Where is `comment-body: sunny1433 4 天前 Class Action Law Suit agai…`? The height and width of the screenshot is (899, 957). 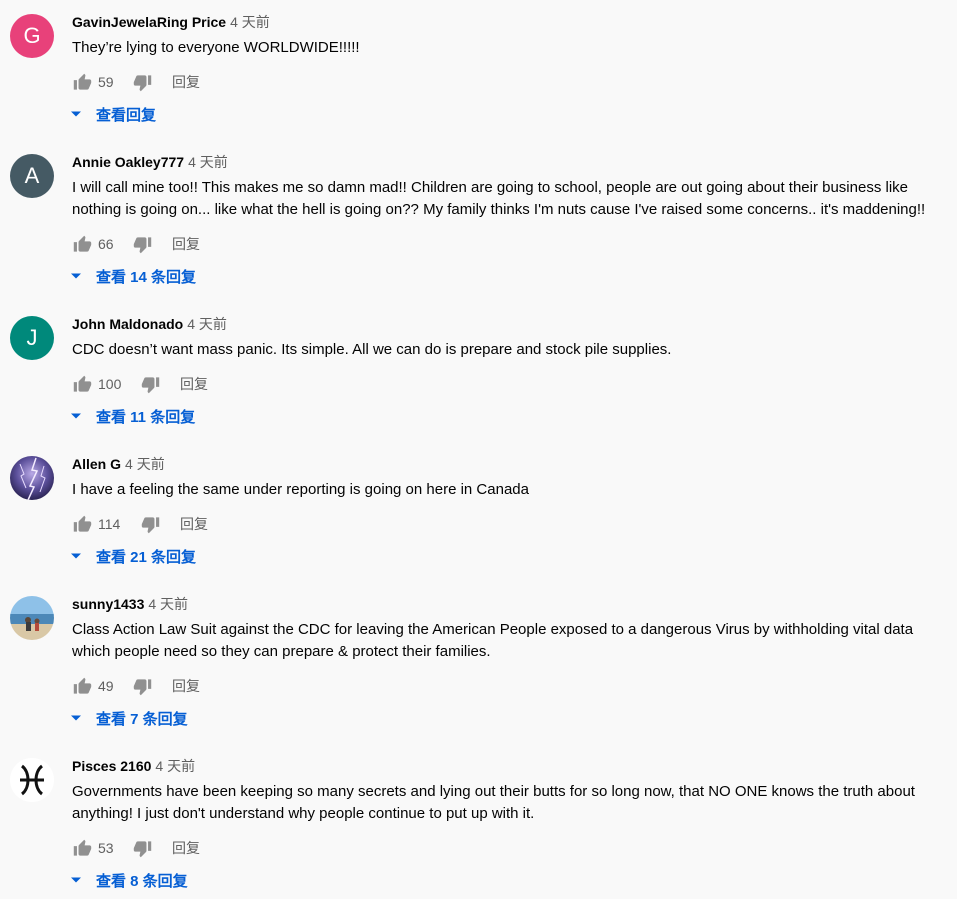 comment-body: sunny1433 4 天前 Class Action Law Suit agai… is located at coordinates (510, 629).